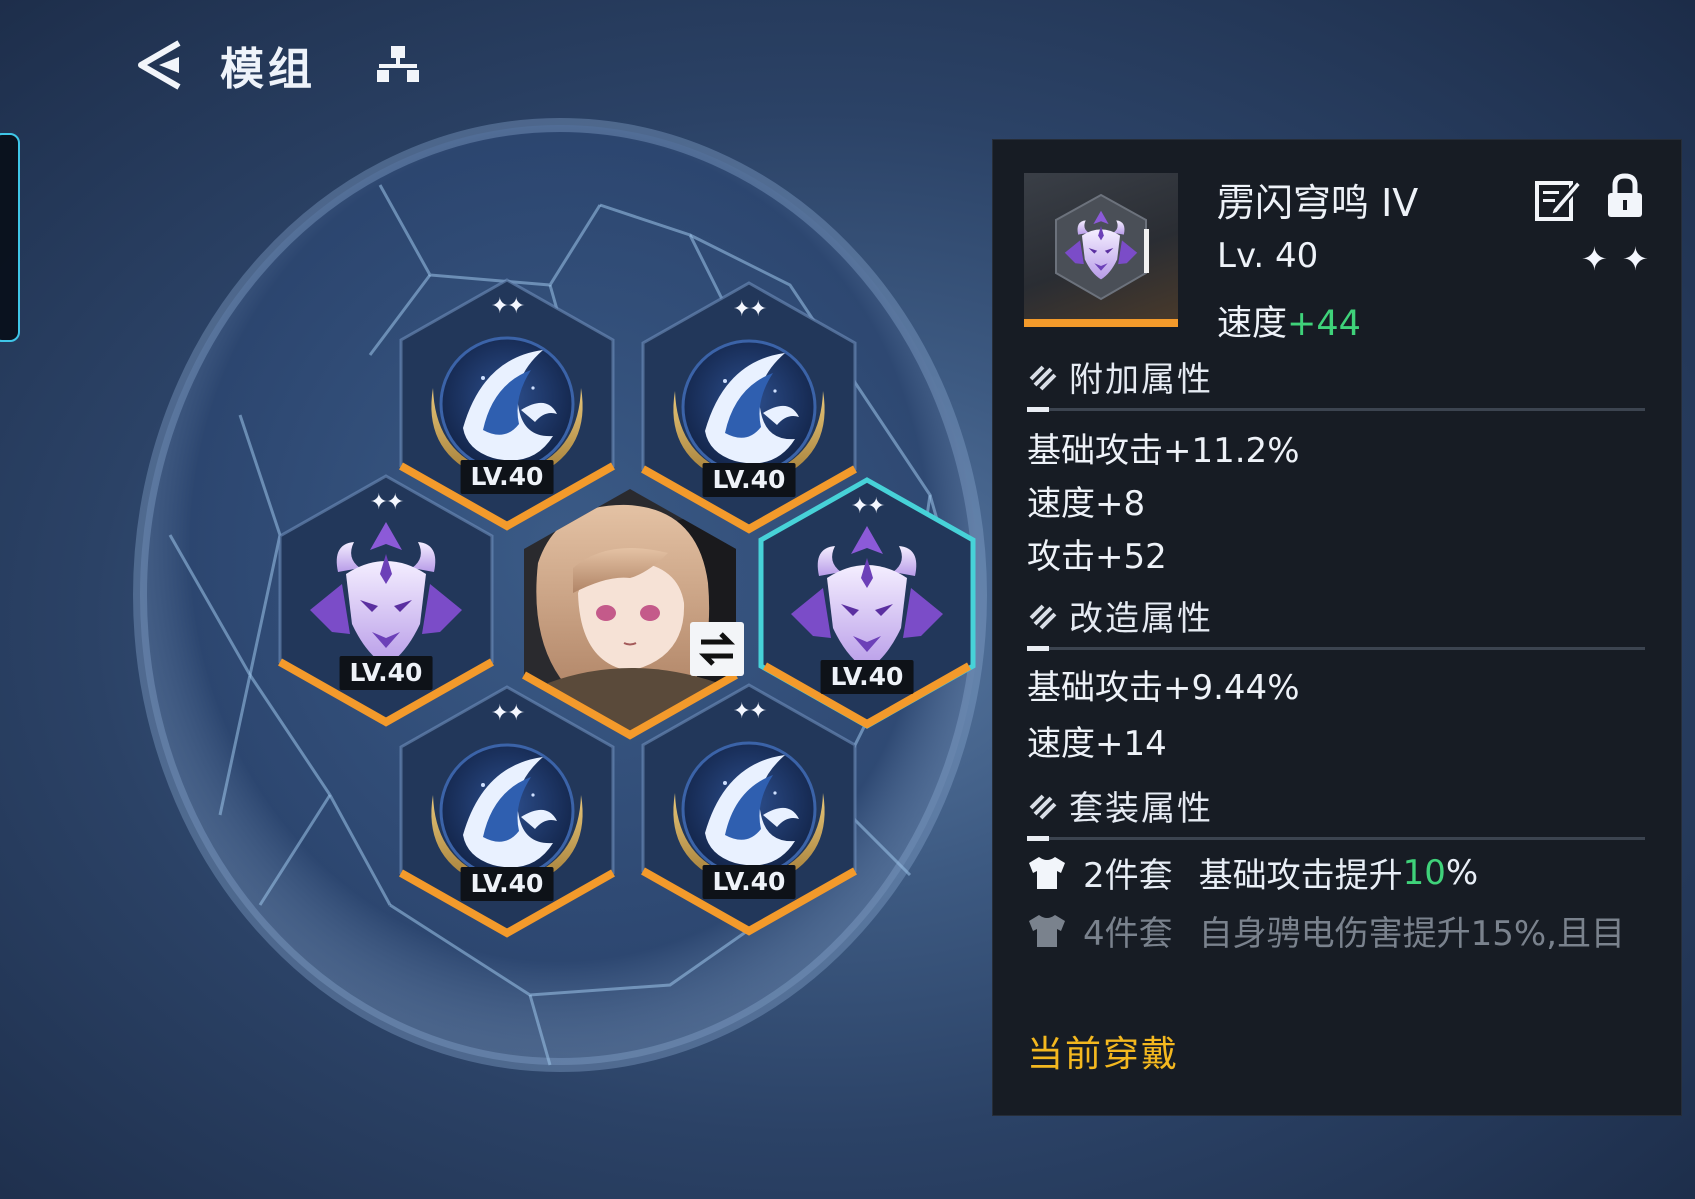  Describe the element at coordinates (1336, 811) in the screenshot. I see `set-attributes-section: 套装属性` at that location.